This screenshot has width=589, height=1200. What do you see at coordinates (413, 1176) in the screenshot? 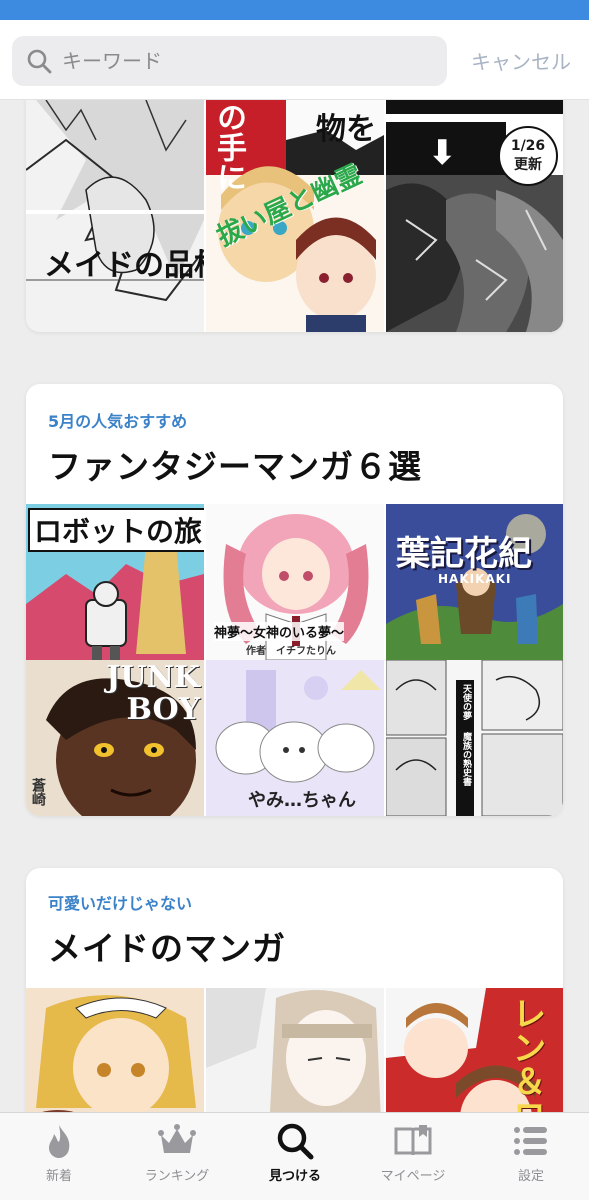
I see `tab-label: マイページ` at bounding box center [413, 1176].